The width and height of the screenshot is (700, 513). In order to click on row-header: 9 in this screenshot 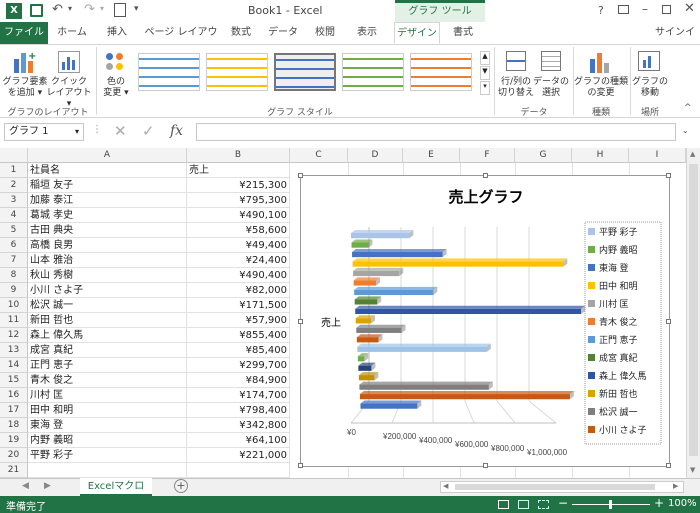, I will do `click(14, 290)`.